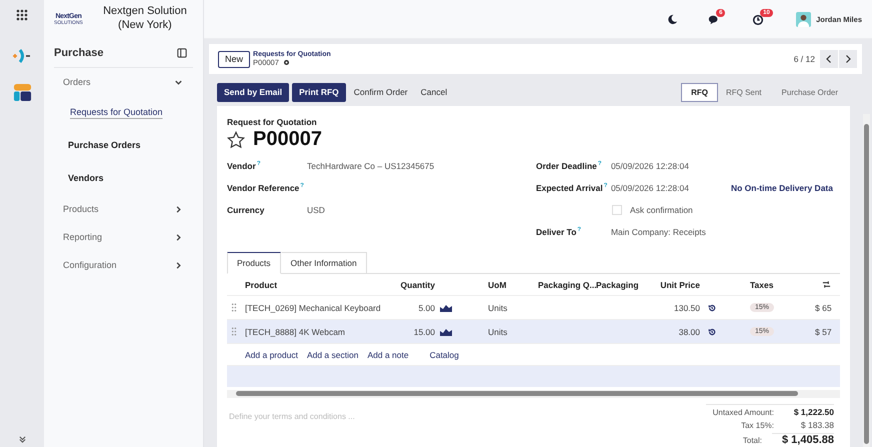  Describe the element at coordinates (370, 166) in the screenshot. I see `field-value: TechHardware Co – US12345675` at that location.